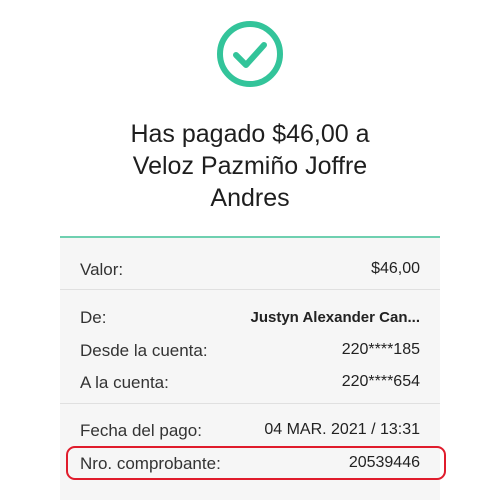 The width and height of the screenshot is (500, 500). What do you see at coordinates (384, 462) in the screenshot?
I see `receipt-number-value: 20539446` at bounding box center [384, 462].